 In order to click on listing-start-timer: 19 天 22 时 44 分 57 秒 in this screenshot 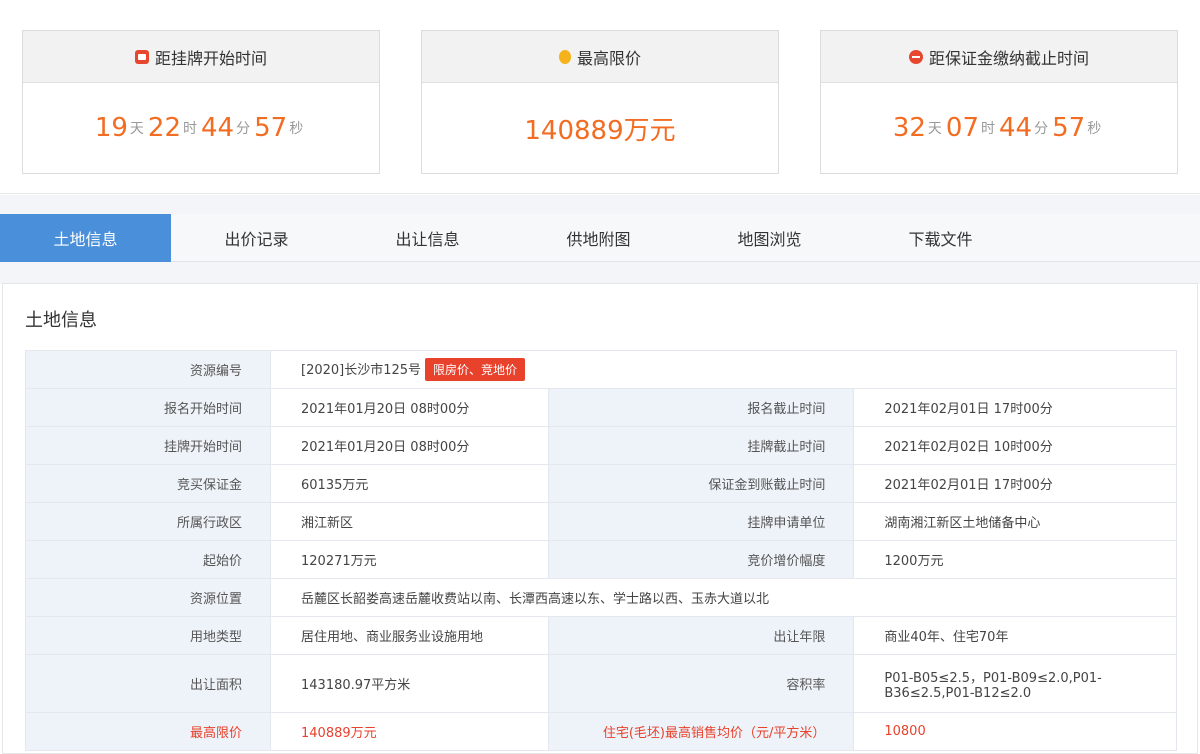, I will do `click(201, 128)`.